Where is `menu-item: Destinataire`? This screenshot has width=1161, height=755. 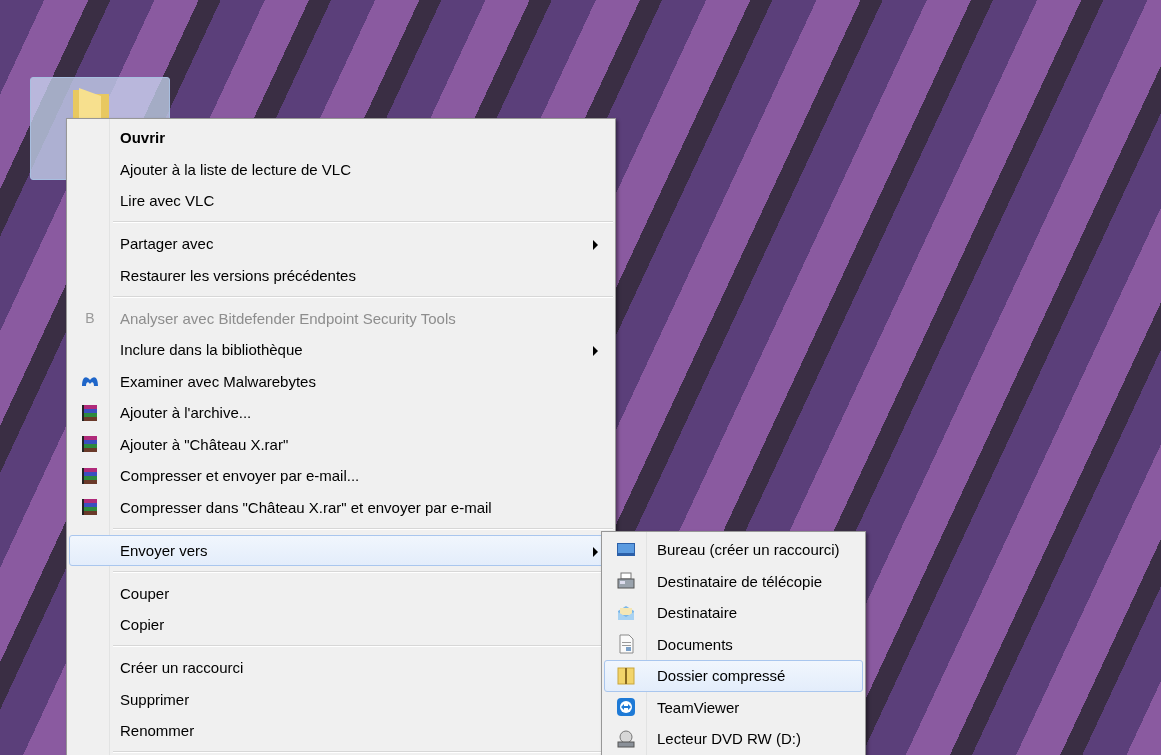 menu-item: Destinataire is located at coordinates (733, 613).